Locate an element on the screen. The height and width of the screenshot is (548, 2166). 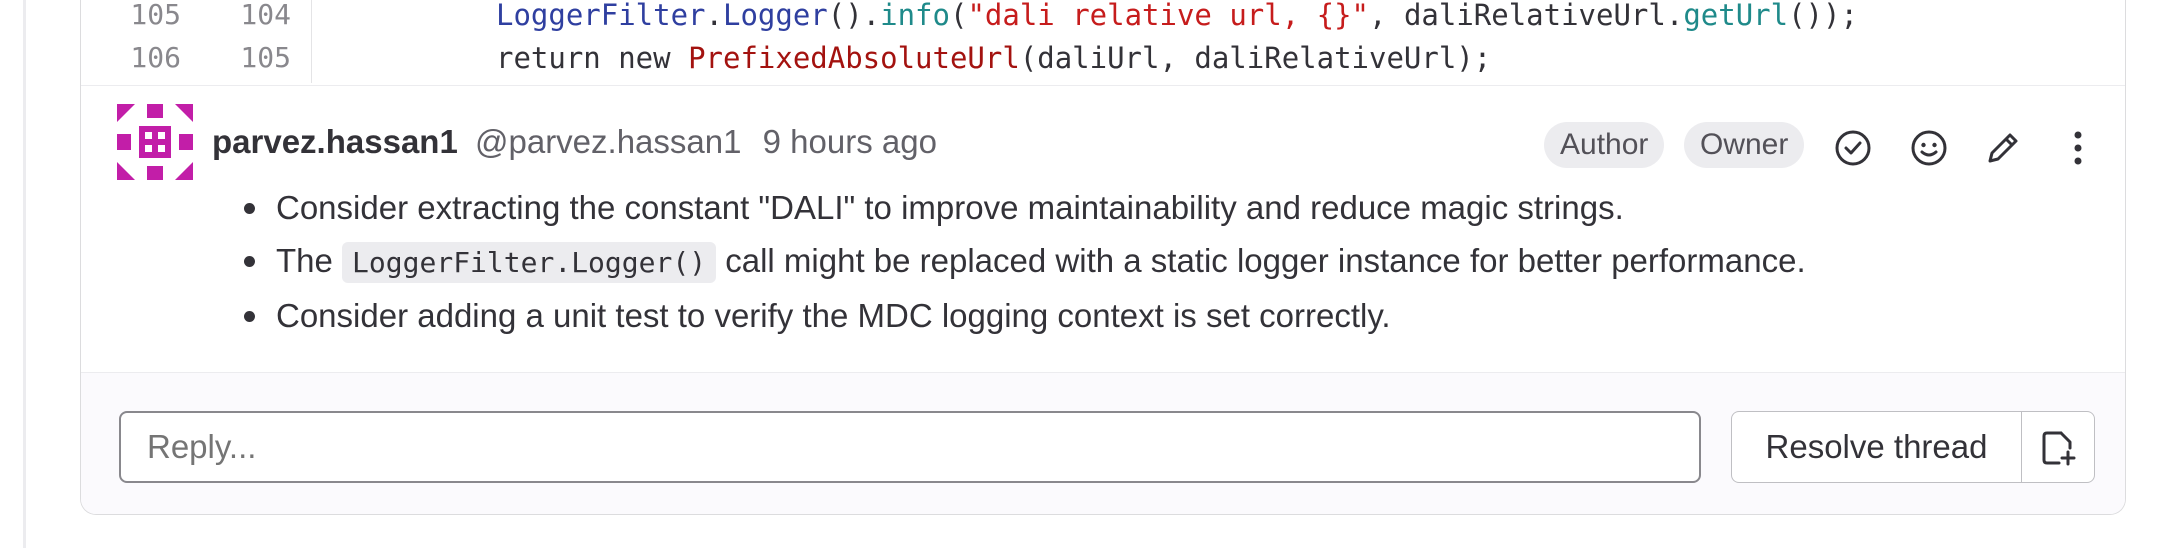
identicon-icon is located at coordinates (155, 142).